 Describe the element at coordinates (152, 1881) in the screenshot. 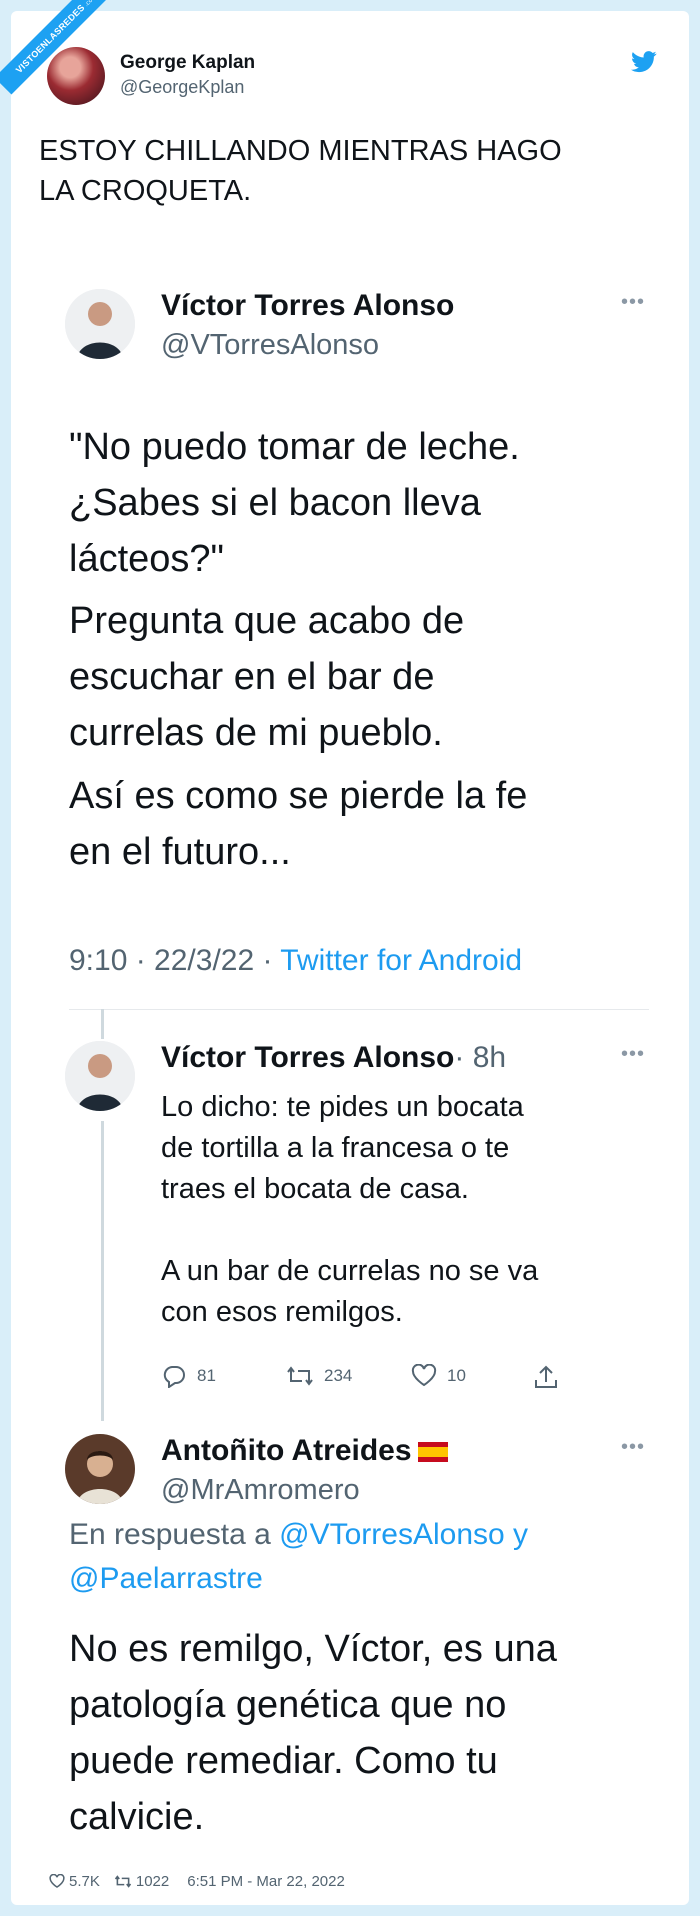

I see `footer-retweets: 1022` at that location.